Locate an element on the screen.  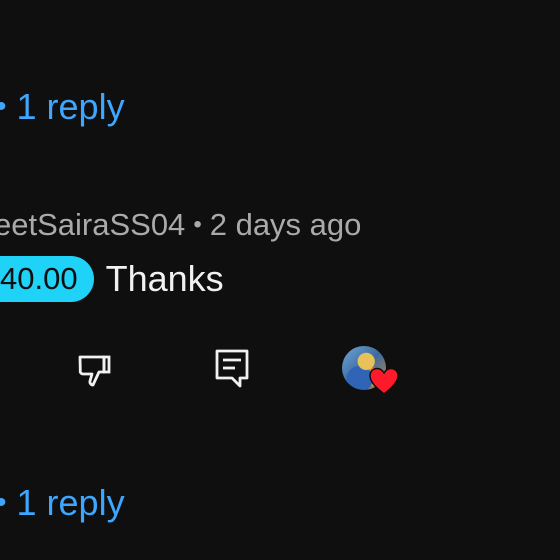
comment-meta: eetSairaSS04 • 2 days ago is located at coordinates (180, 225).